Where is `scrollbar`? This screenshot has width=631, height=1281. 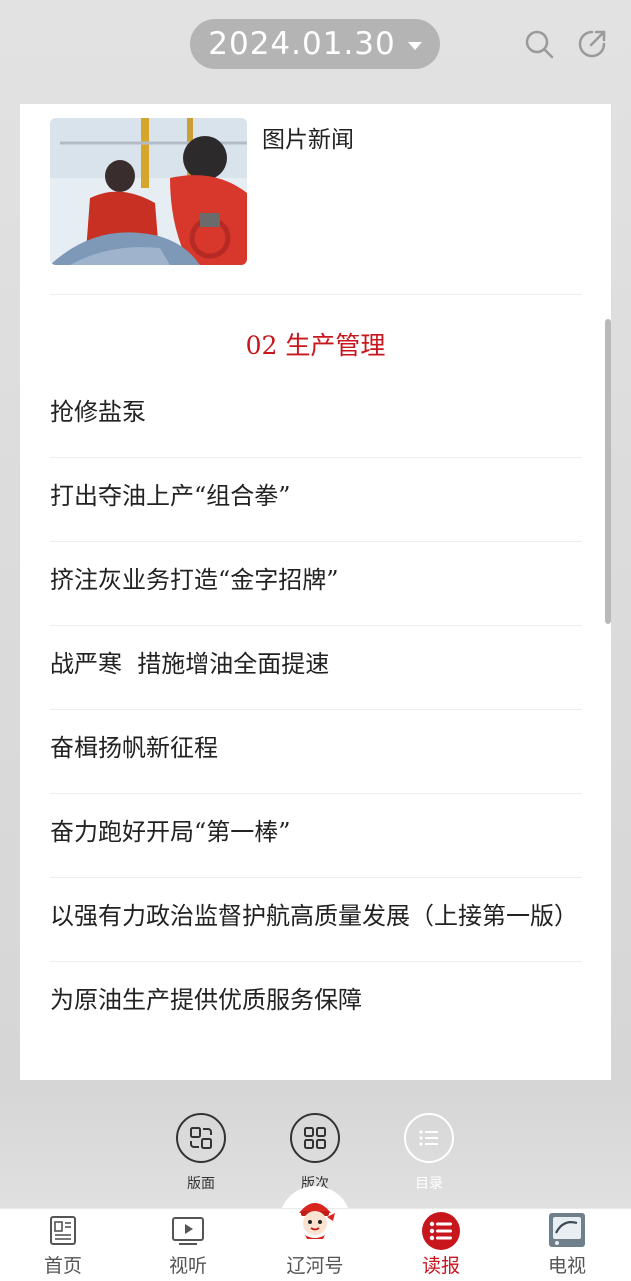
scrollbar is located at coordinates (608, 471).